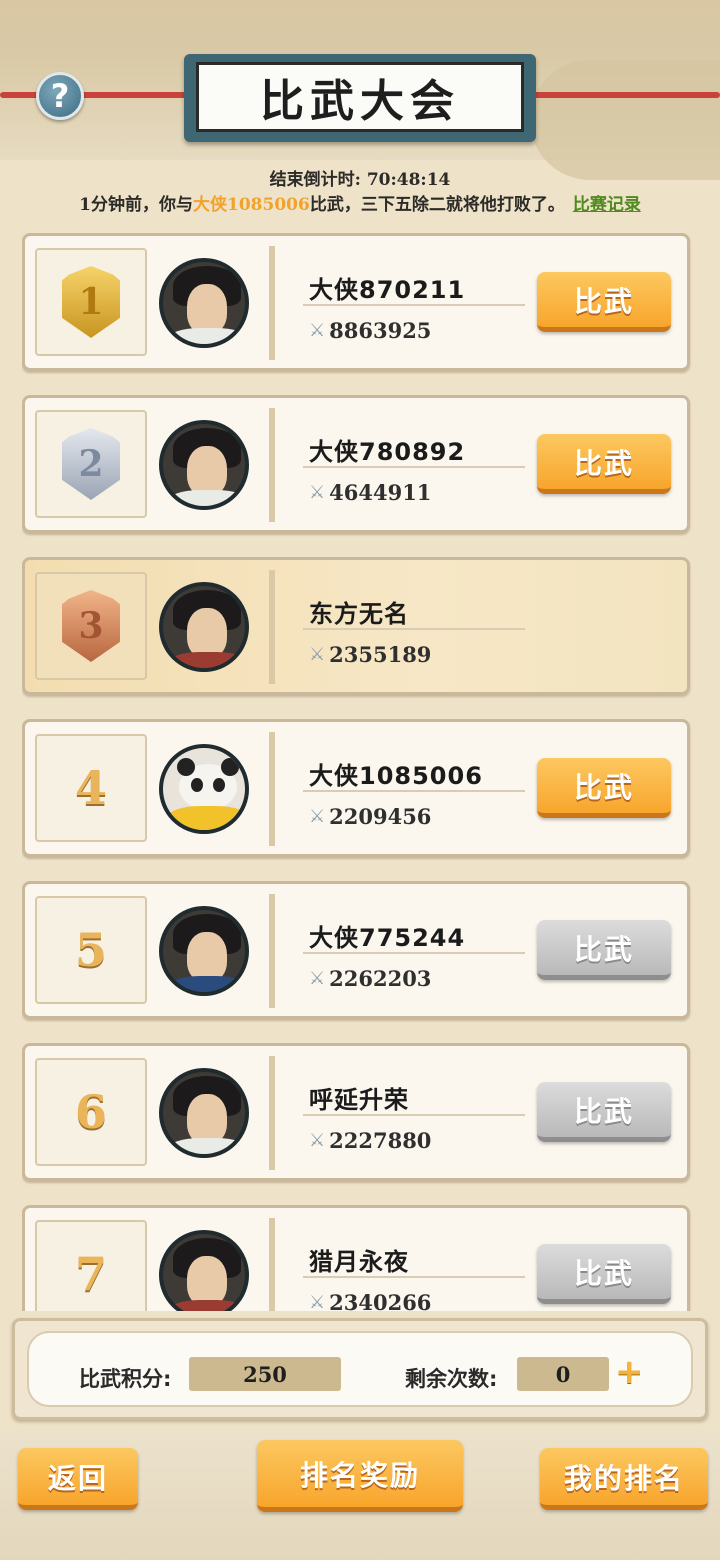  I want to click on score-panel-inner: 比武积分: 250 剩余次数: 0 +, so click(360, 1369).